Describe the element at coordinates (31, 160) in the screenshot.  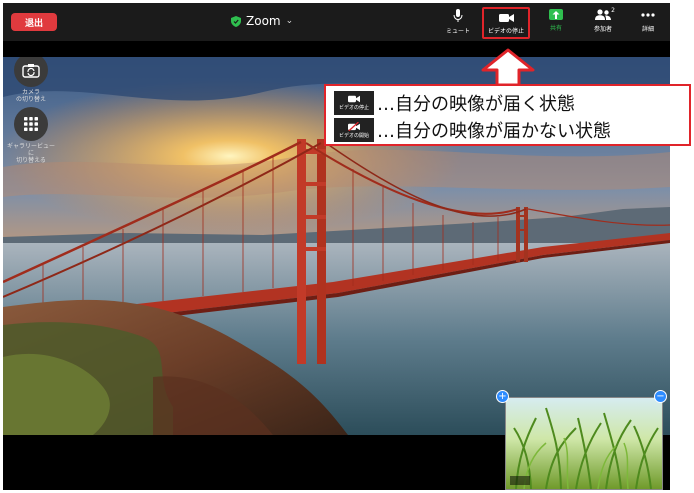
I see `gallery-view-label-line3: 切り替える` at that location.